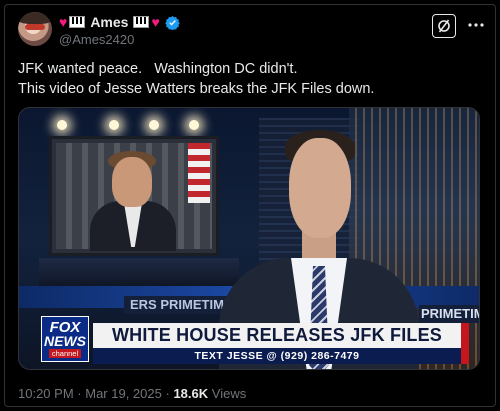  Describe the element at coordinates (158, 69) in the screenshot. I see `tweet-line-1: JFK wanted peace. Washington DC didn't.` at that location.